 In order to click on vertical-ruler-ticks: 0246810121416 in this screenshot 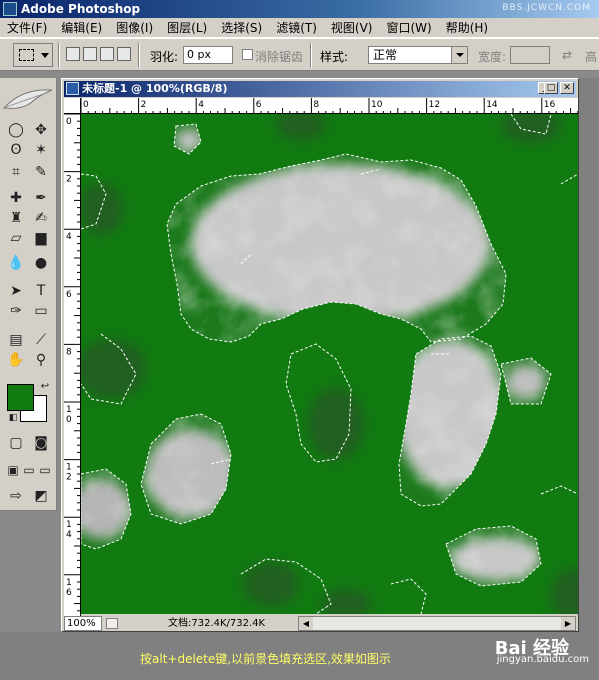, I will do `click(72, 363)`.